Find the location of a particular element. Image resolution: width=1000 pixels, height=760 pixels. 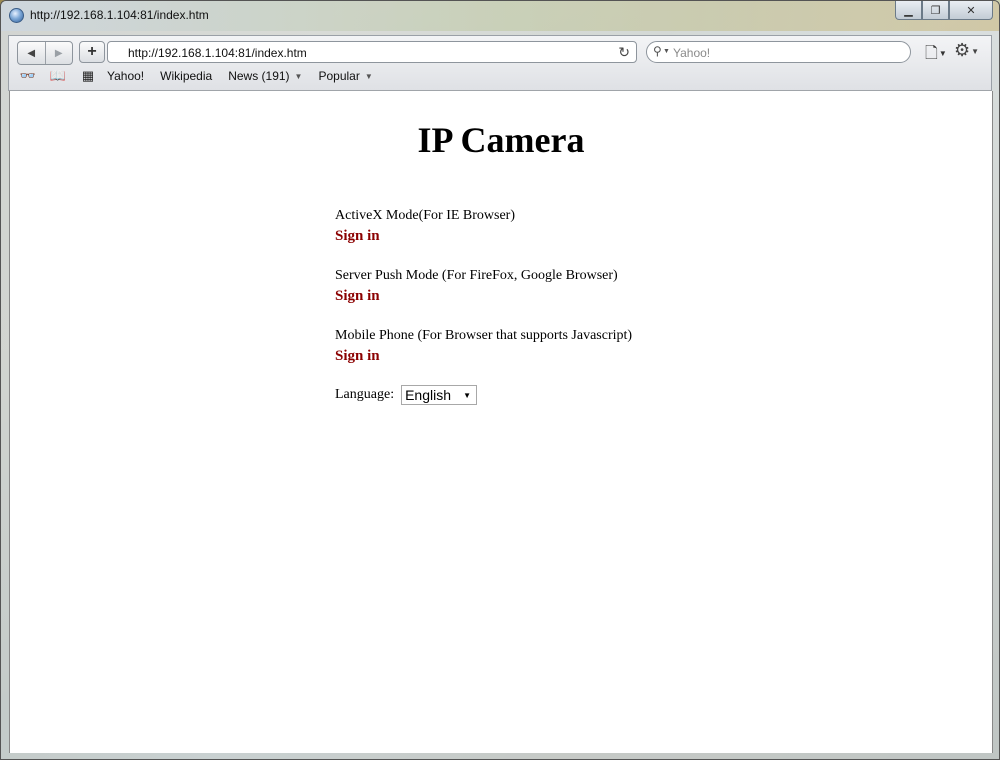

window-controls: ▁ ❐ ✕ is located at coordinates (944, 11).